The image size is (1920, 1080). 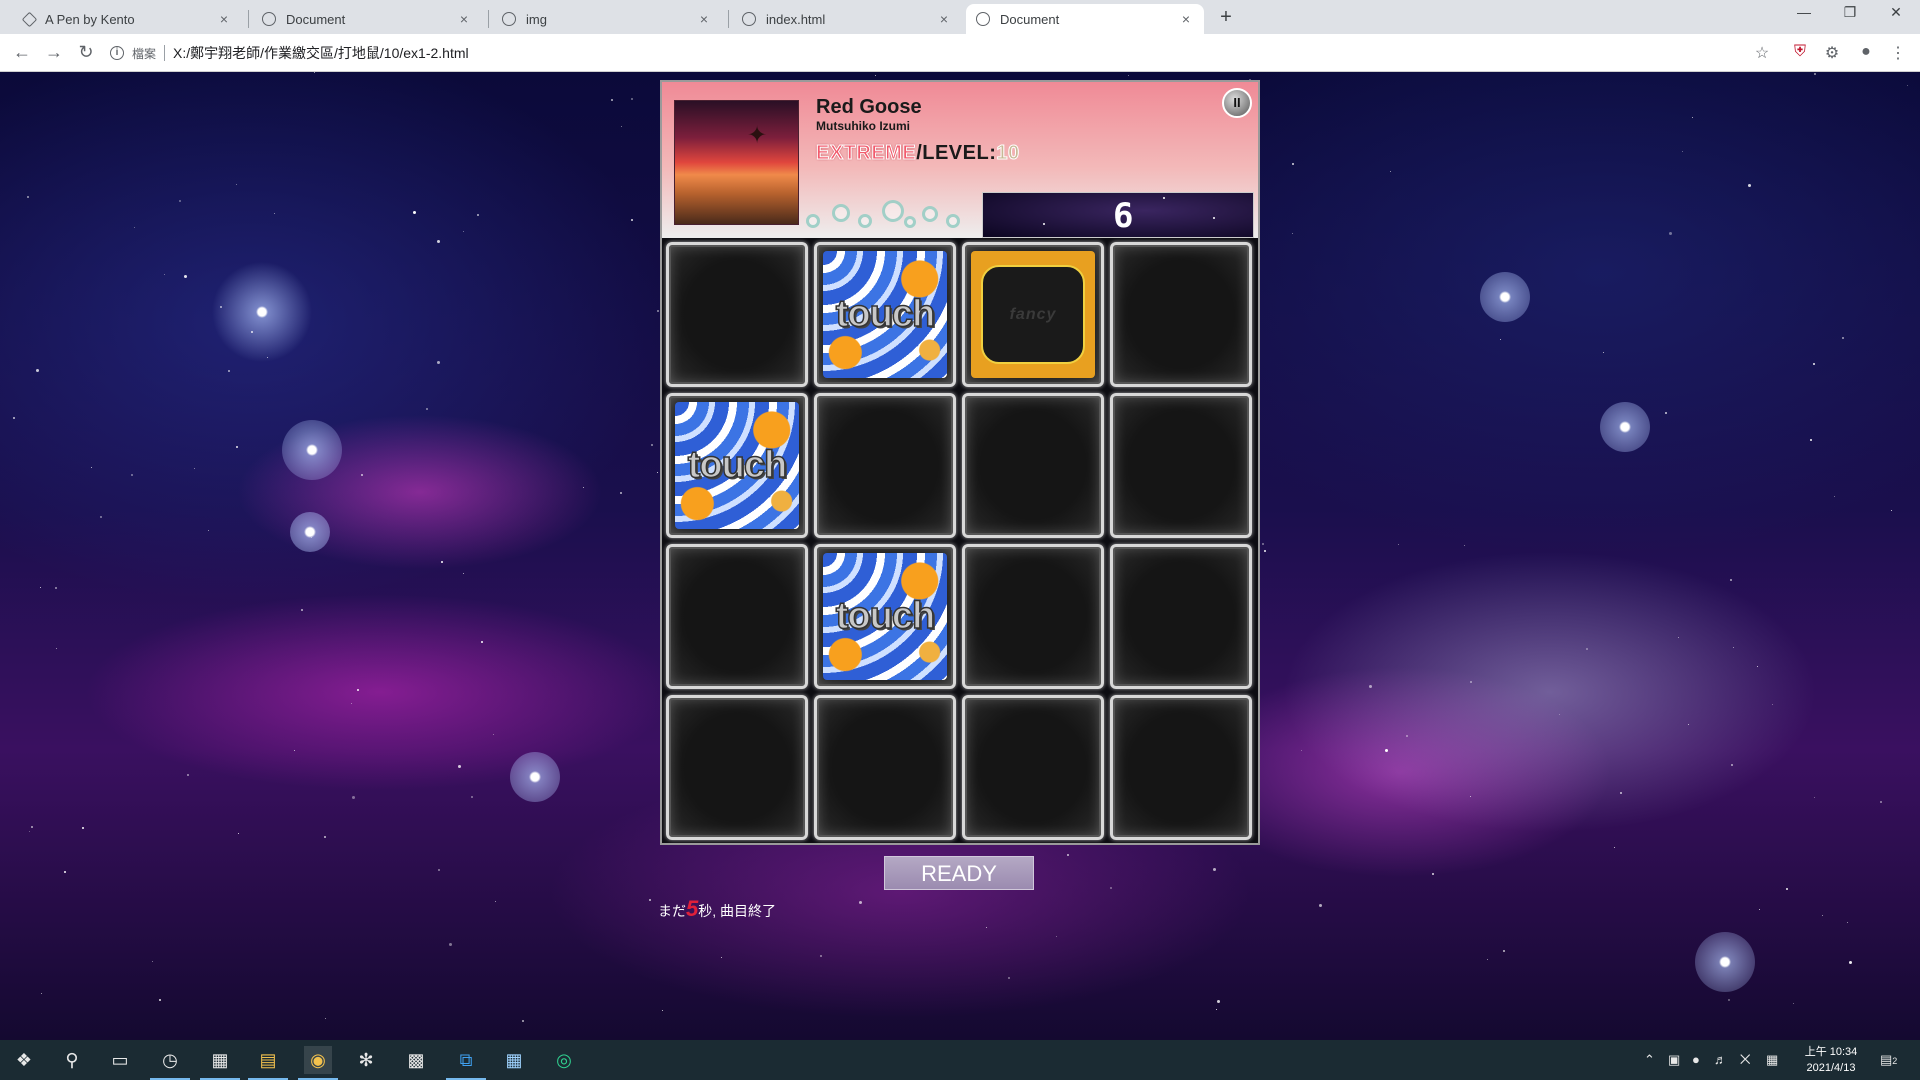 I want to click on mole-hole-r4-c3, so click(x=1033, y=767).